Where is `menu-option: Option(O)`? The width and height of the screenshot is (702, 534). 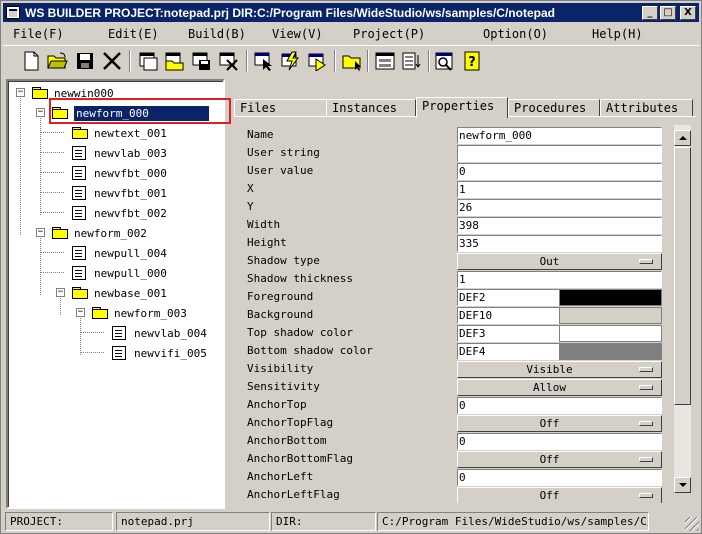 menu-option: Option(O) is located at coordinates (515, 34).